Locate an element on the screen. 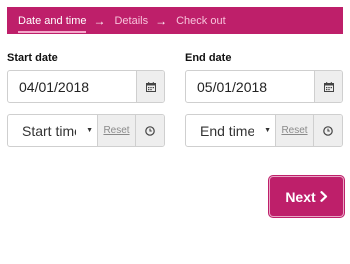 This screenshot has height=264, width=350. start-time-select: Start time ▼ is located at coordinates (52, 130).